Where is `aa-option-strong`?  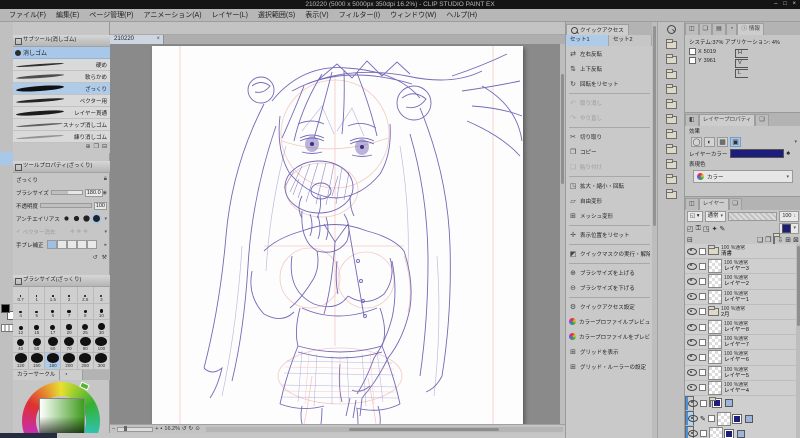
aa-option-strong is located at coordinates (96, 218).